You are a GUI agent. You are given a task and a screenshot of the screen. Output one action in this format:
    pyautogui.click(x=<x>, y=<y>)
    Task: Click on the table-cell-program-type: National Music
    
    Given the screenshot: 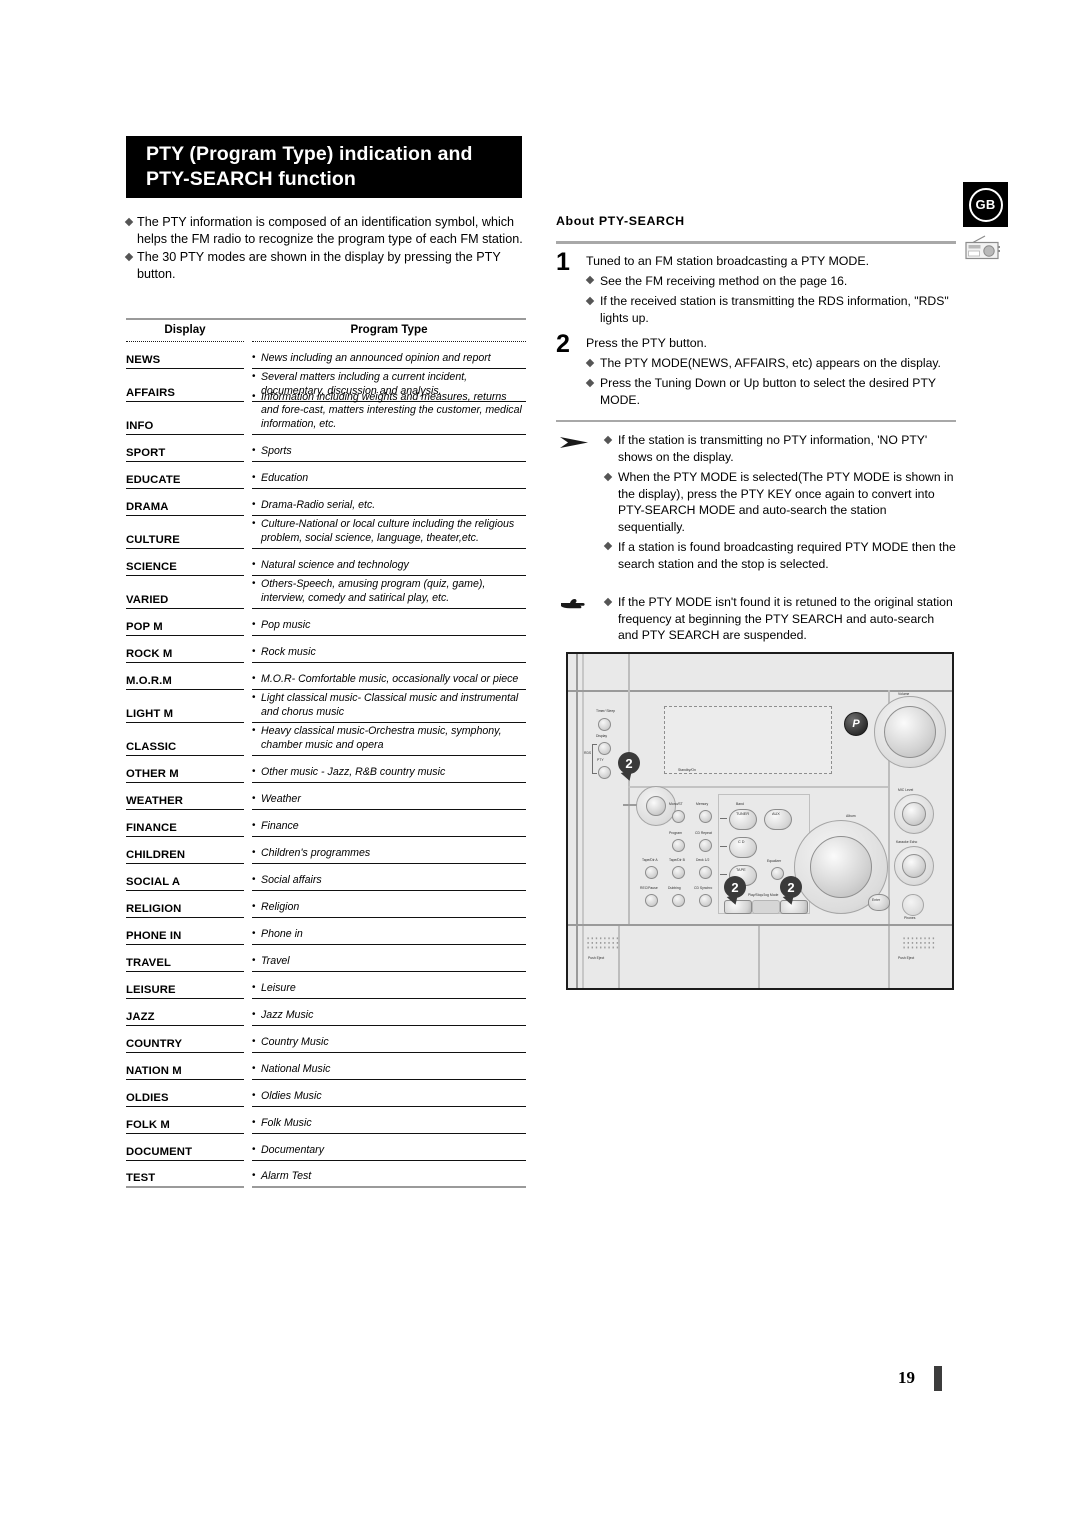 What is the action you would take?
    pyautogui.click(x=389, y=1066)
    